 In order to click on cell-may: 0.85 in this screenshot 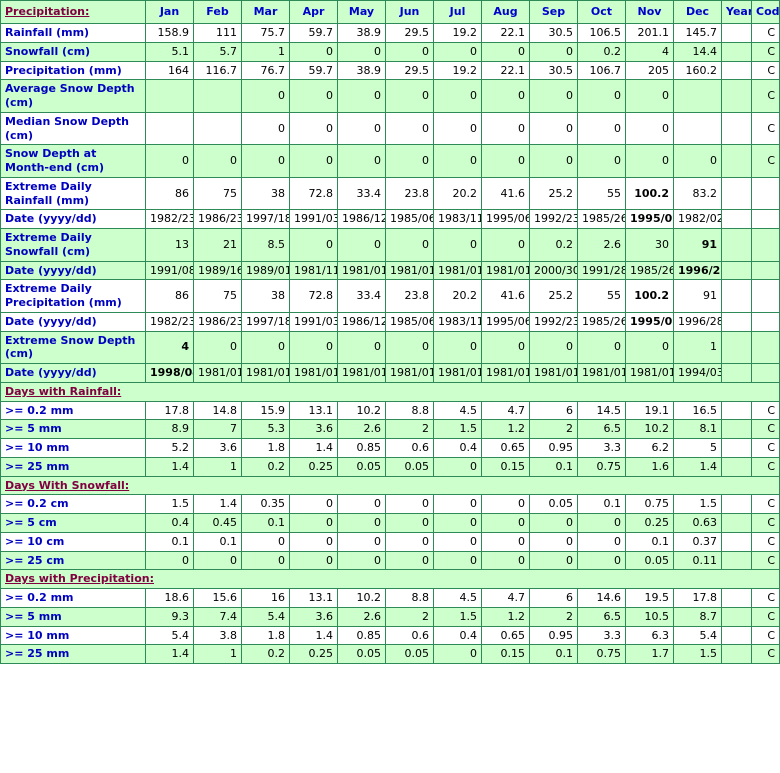, I will do `click(361, 635)`.